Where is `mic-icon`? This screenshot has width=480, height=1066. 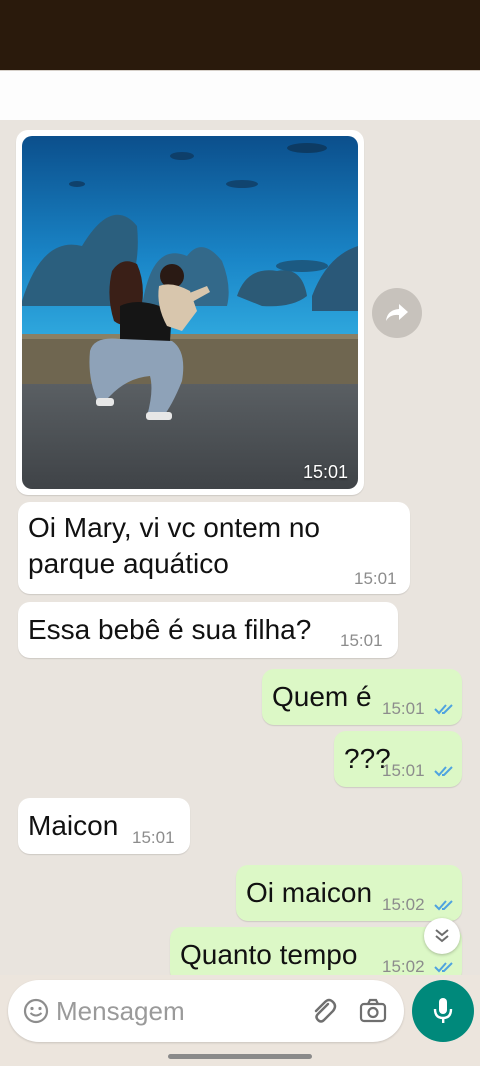 mic-icon is located at coordinates (443, 1010).